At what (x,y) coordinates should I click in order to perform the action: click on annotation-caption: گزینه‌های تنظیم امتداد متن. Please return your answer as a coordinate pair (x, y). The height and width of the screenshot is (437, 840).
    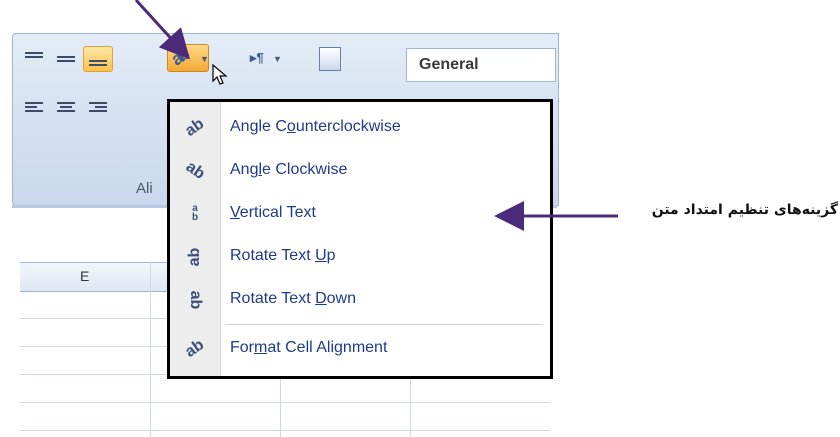
    Looking at the image, I should click on (744, 210).